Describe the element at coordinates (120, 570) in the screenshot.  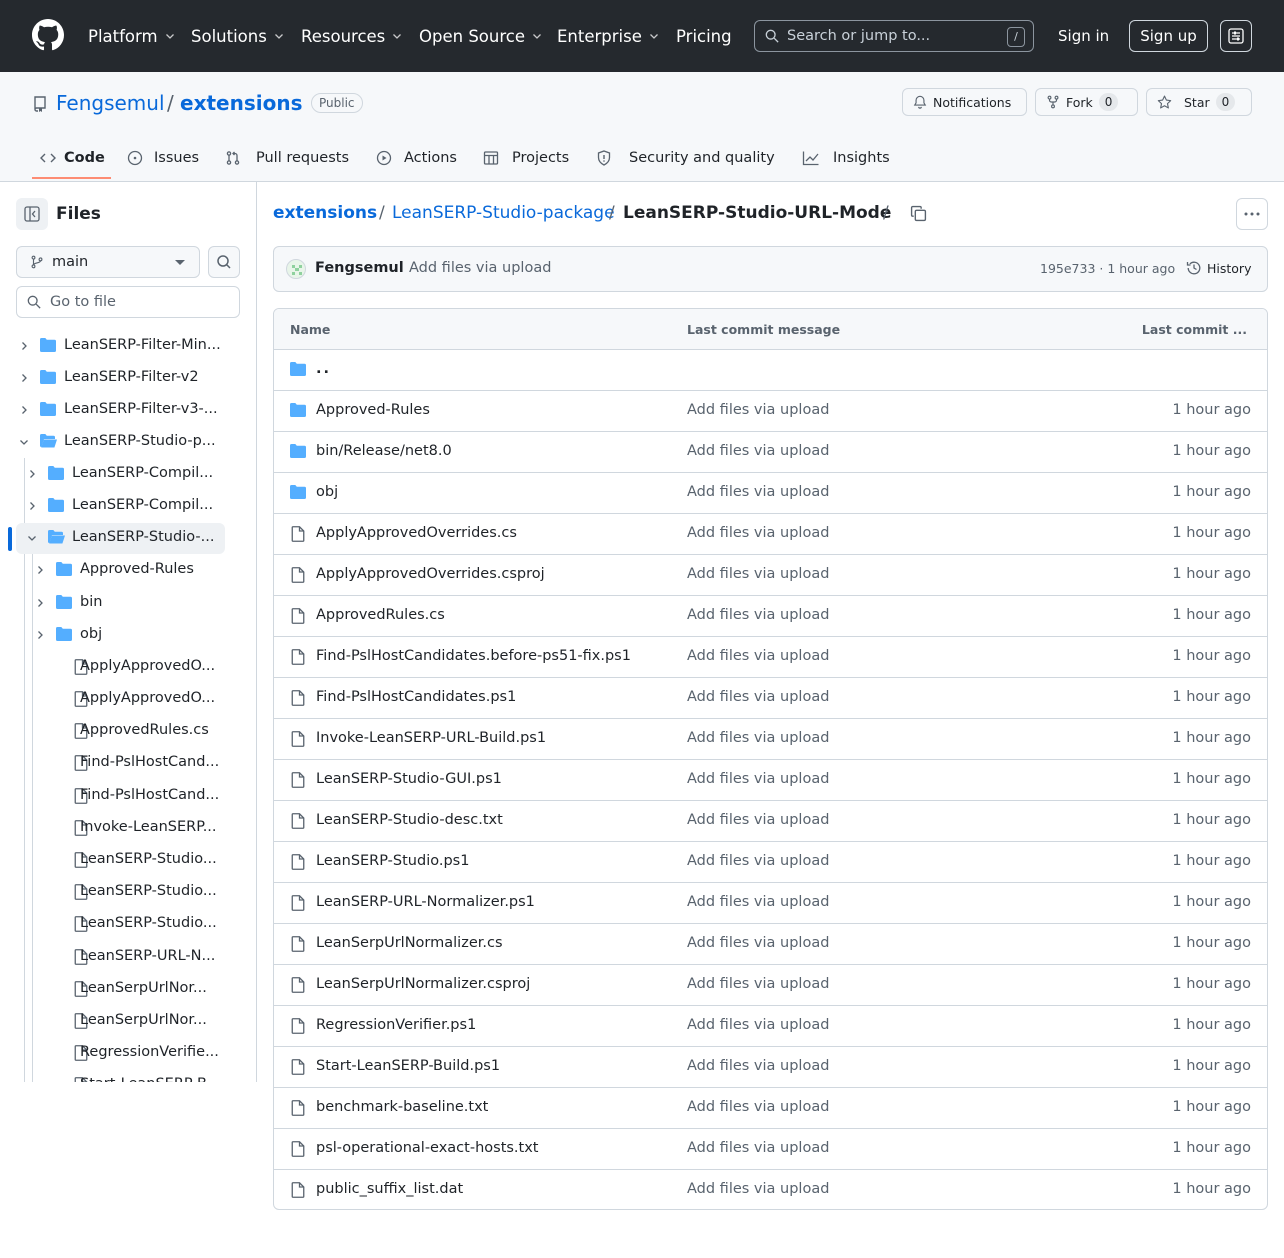
I see `tree-item: Approved-Rules` at that location.